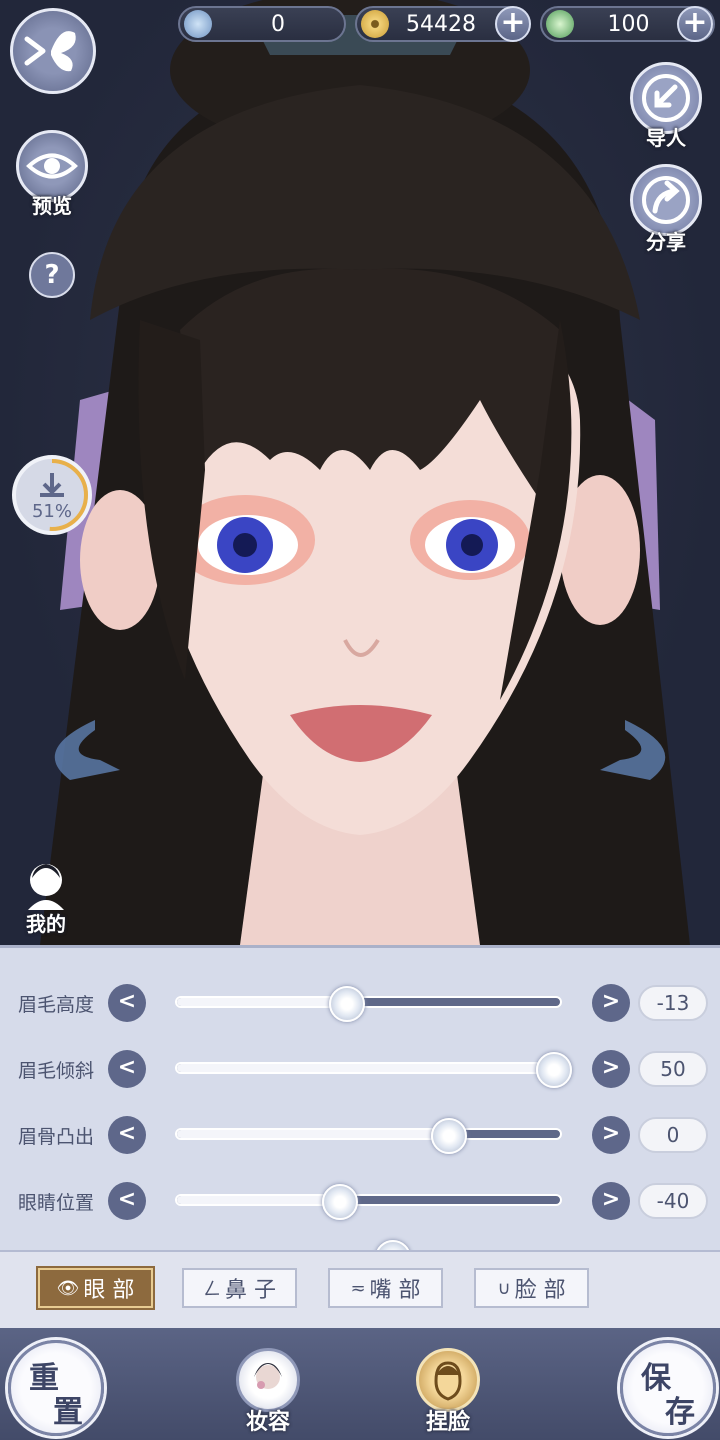 The width and height of the screenshot is (720, 1440). What do you see at coordinates (395, 1290) in the screenshot?
I see `tab-label: 嘴 部` at bounding box center [395, 1290].